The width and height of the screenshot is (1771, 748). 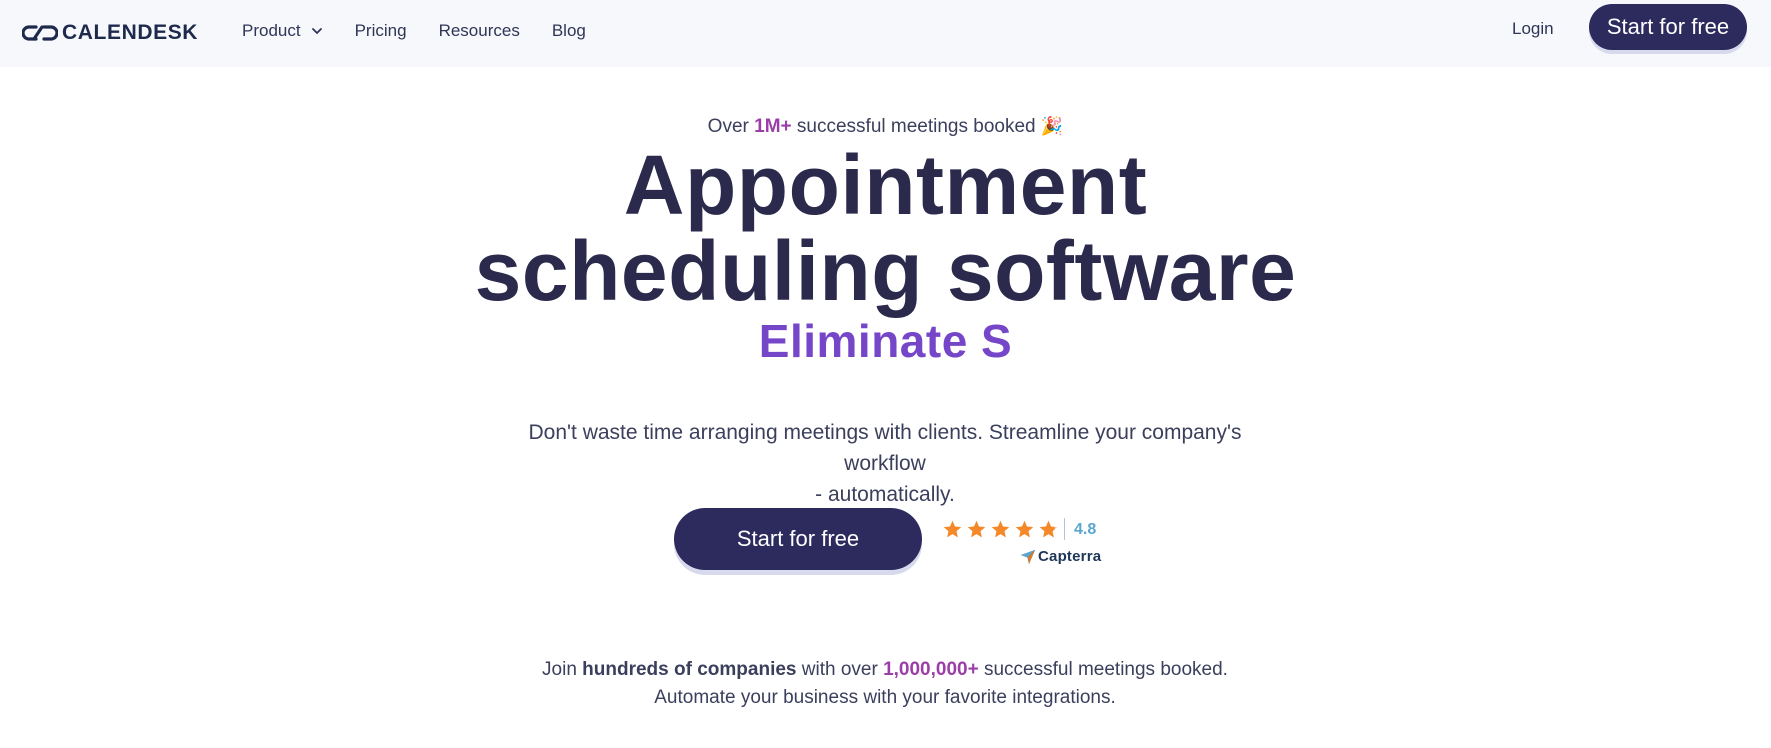 What do you see at coordinates (1085, 529) in the screenshot?
I see `rating-score: 4.8` at bounding box center [1085, 529].